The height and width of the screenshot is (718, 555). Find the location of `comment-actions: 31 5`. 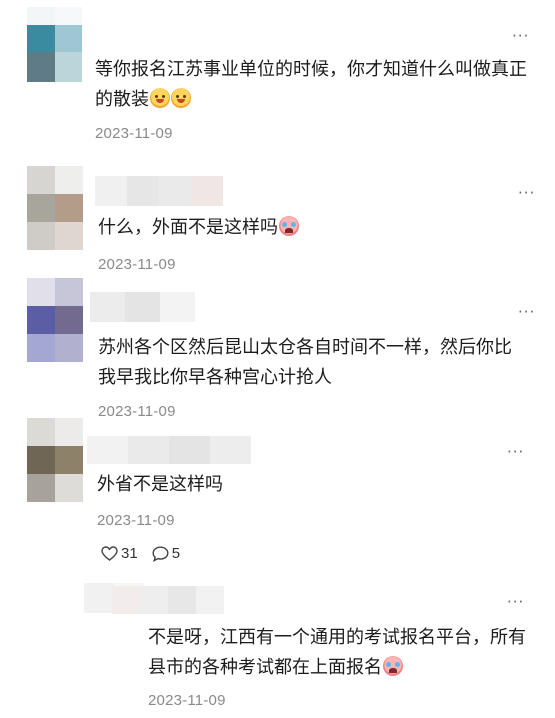

comment-actions: 31 5 is located at coordinates (140, 553).